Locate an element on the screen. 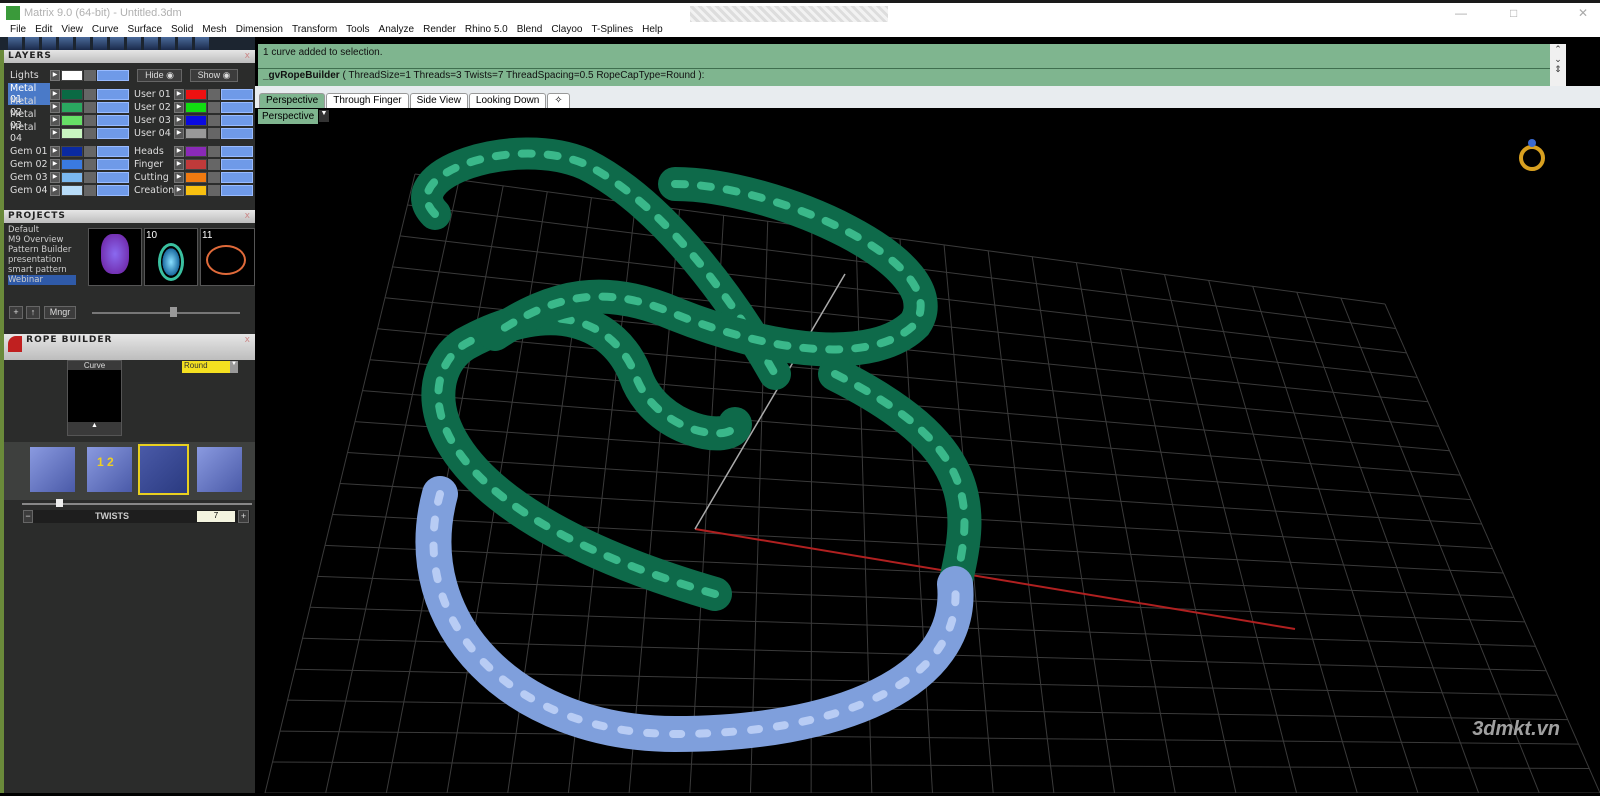 This screenshot has height=796, width=1600. command-scrollbar: ⌃ ⌄ ⇕ is located at coordinates (1558, 65).